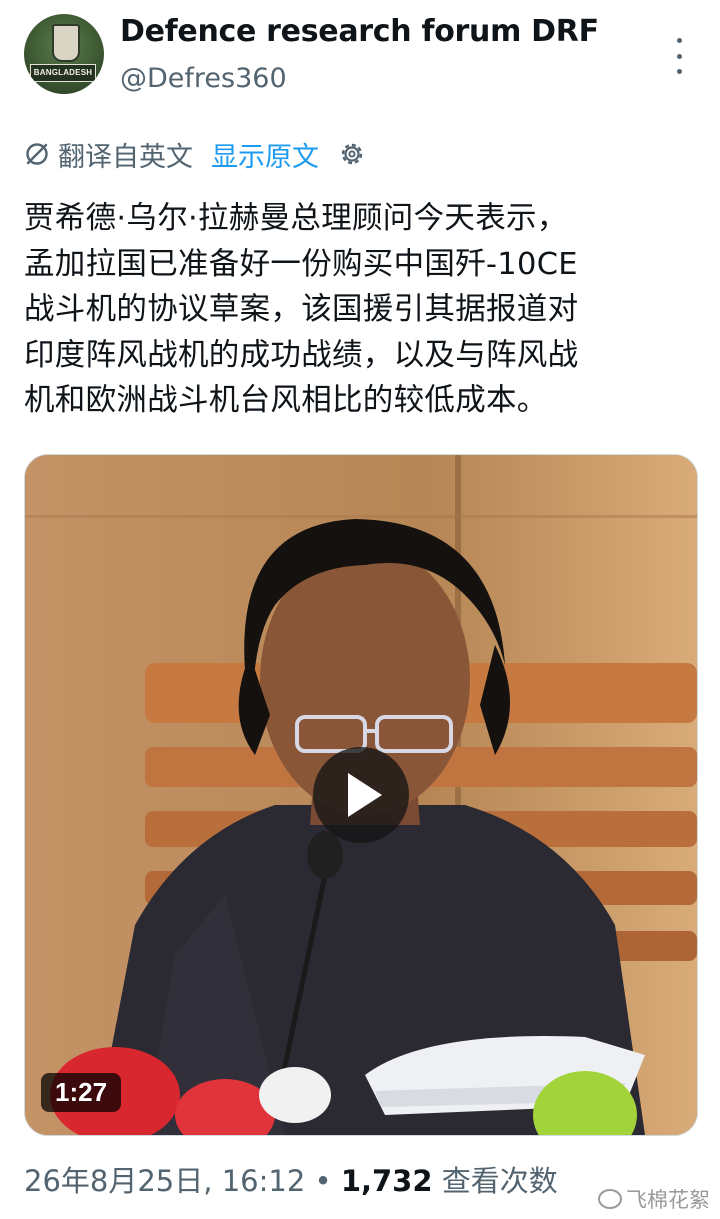 The height and width of the screenshot is (1219, 720). I want to click on tweet-line: 机和欧洲战斗机台风相比的较低成本。, so click(286, 400).